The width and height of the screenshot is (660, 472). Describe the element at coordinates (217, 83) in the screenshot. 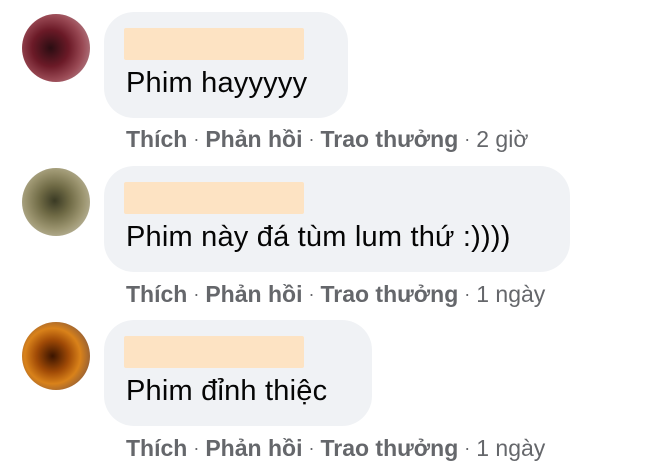

I see `comment-text: Phim hayyyyy` at that location.